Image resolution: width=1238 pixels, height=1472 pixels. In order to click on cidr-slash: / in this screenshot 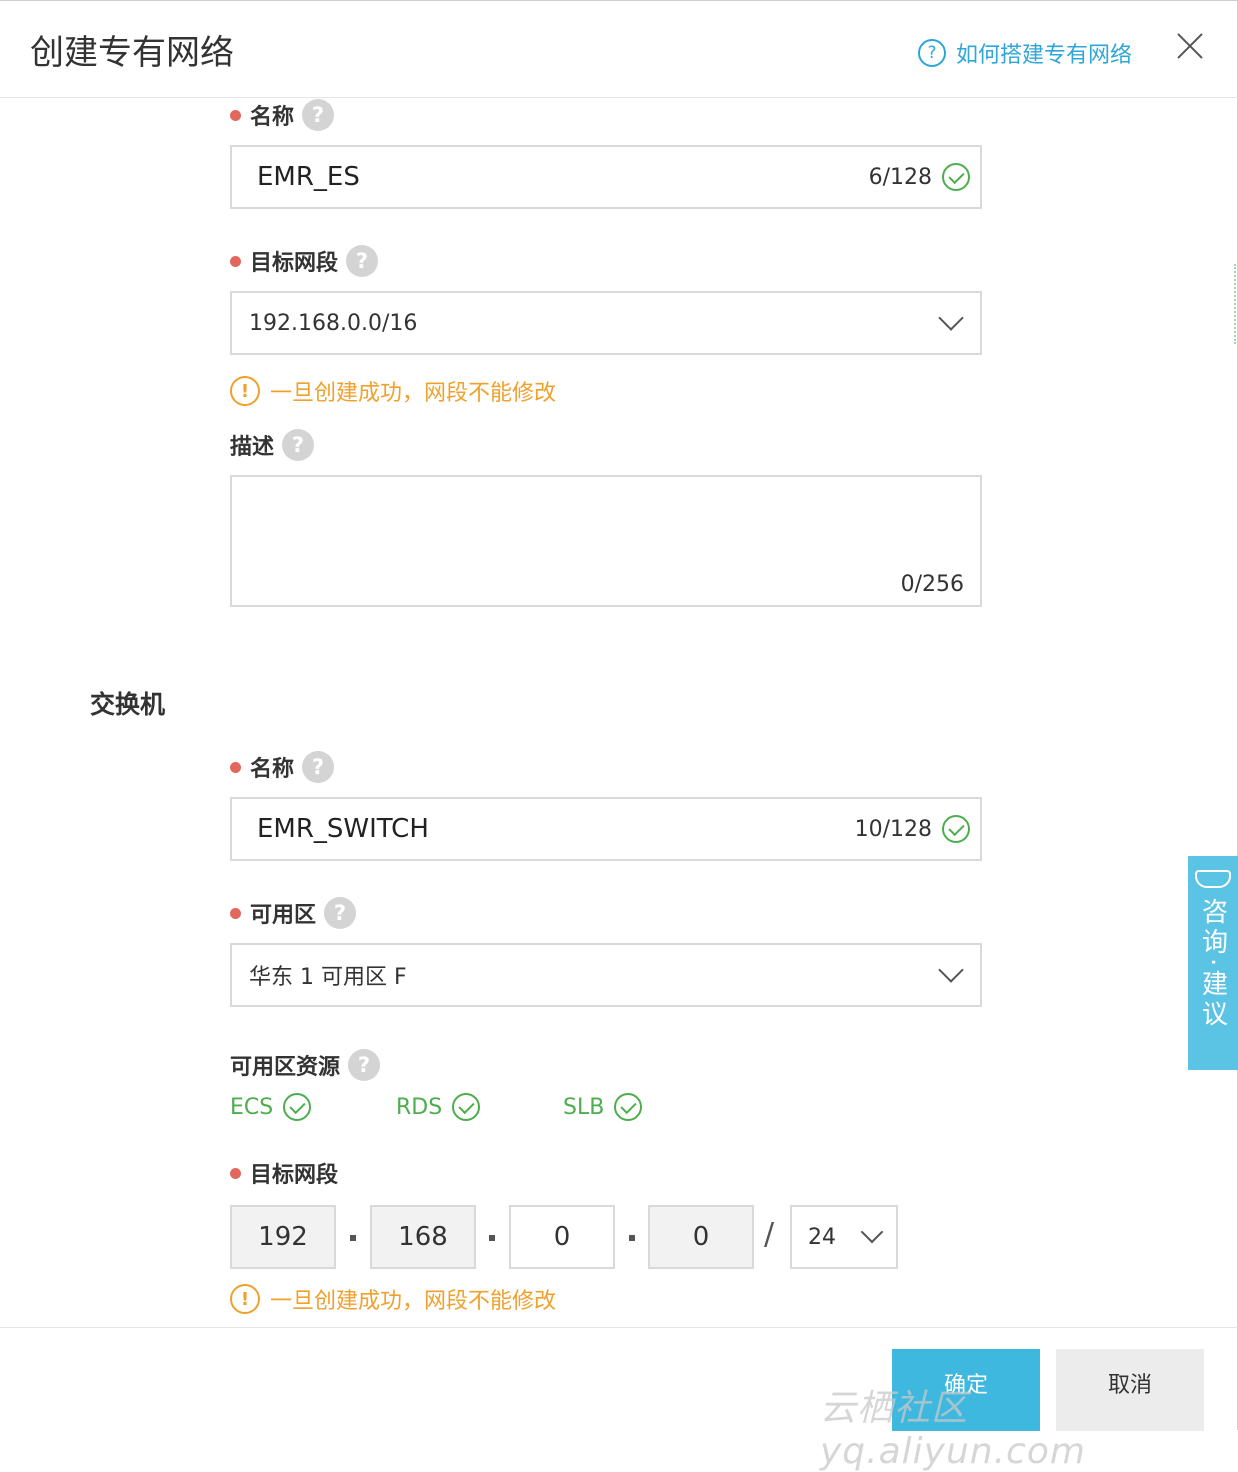, I will do `click(769, 1234)`.